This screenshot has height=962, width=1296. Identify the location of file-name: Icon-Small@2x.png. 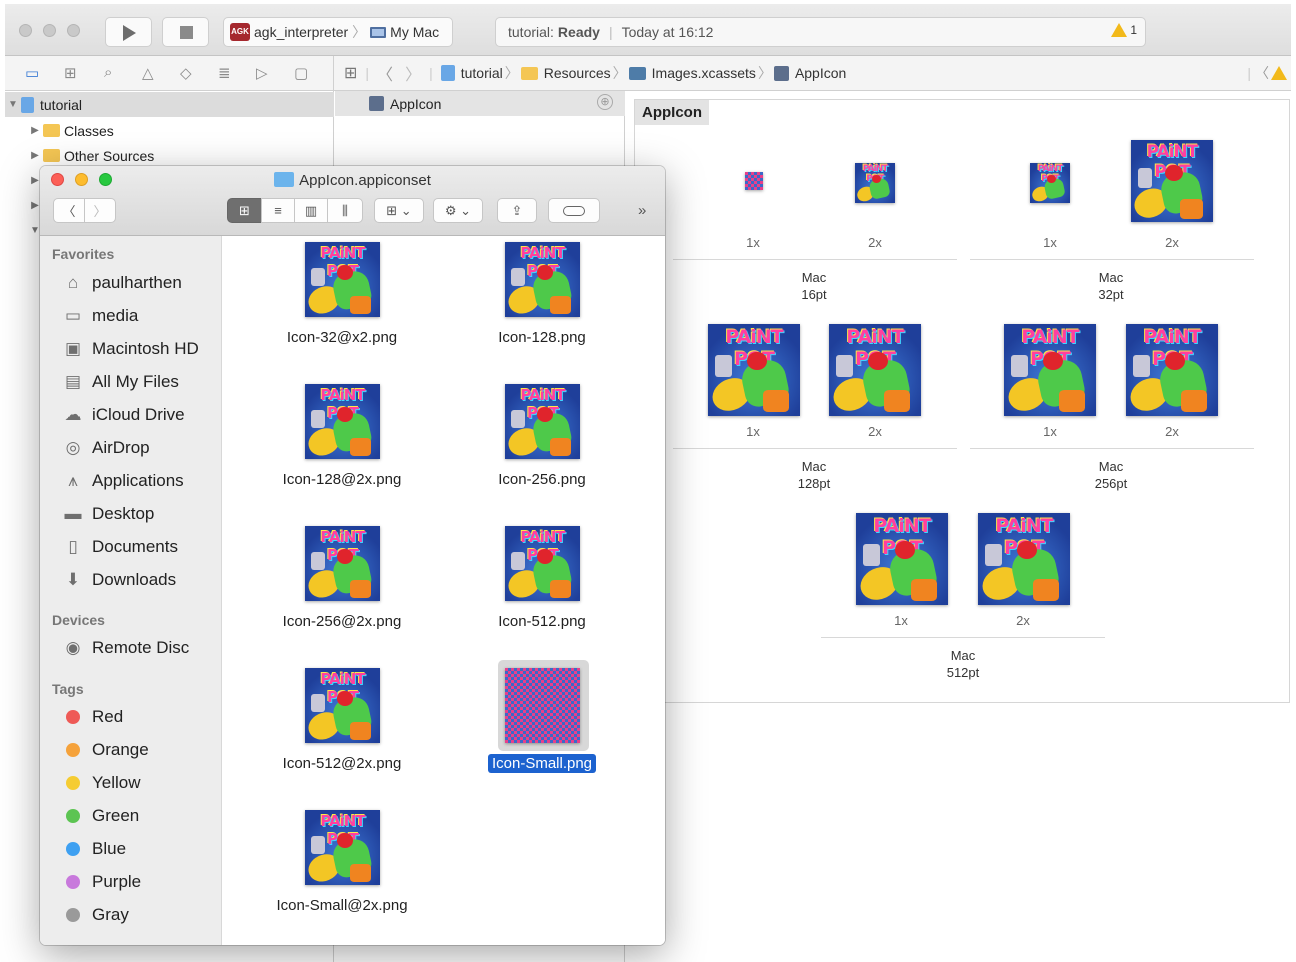
(342, 905).